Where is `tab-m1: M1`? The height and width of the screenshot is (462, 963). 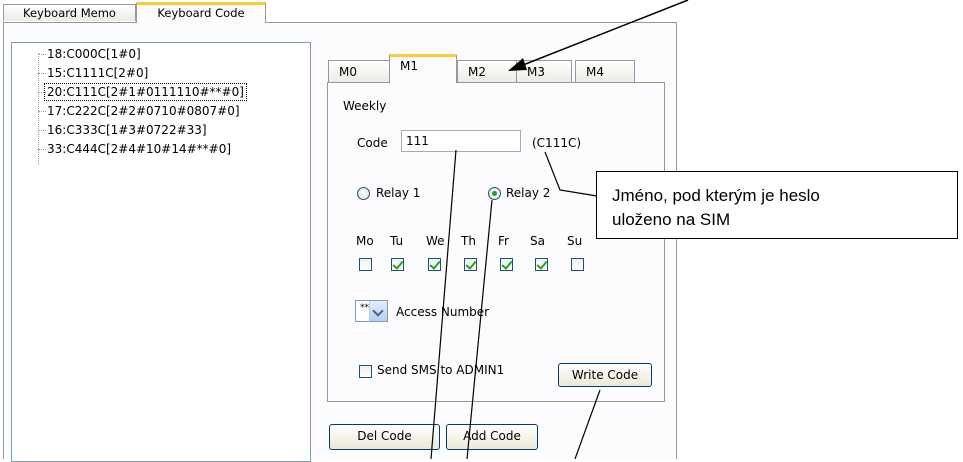 tab-m1: M1 is located at coordinates (423, 68).